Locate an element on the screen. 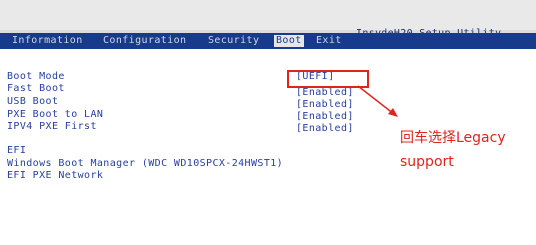 Image resolution: width=536 pixels, height=245 pixels. annotation-text: 回车选择Legacy support is located at coordinates (453, 150).